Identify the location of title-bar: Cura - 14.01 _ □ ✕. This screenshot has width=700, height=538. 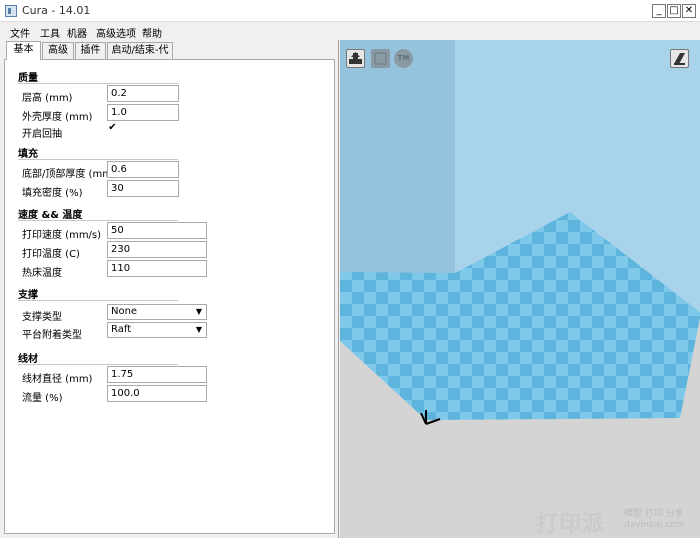
(350, 11).